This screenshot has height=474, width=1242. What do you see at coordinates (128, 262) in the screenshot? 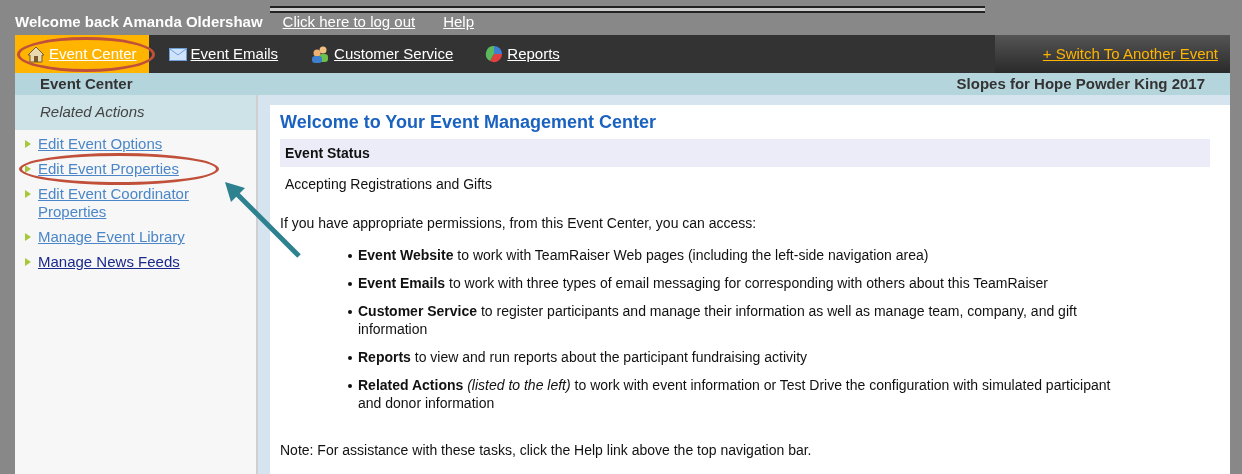
I see `sidebar-link: Manage News Feeds` at bounding box center [128, 262].